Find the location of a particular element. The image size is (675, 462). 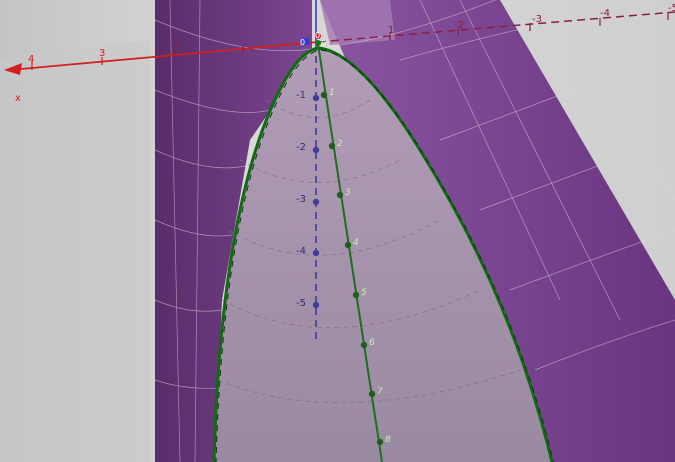

z-tick-label: -2 is located at coordinates (301, 147).